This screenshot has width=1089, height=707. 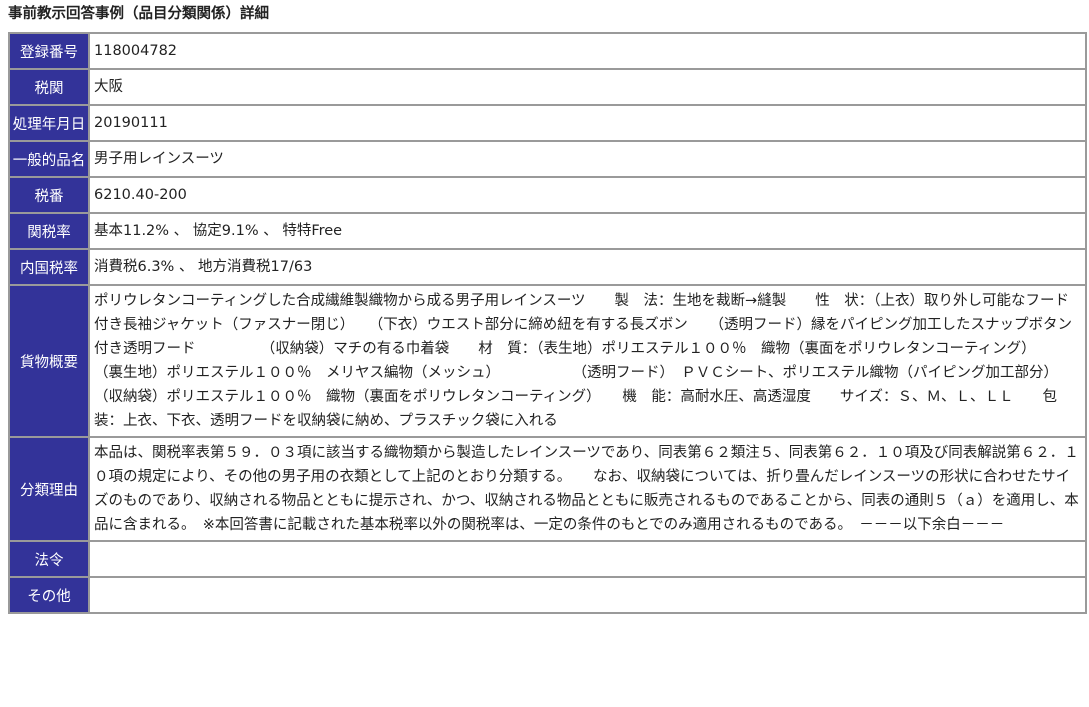 I want to click on label-domestic-tax-rate: 内国税率, so click(x=49, y=267).